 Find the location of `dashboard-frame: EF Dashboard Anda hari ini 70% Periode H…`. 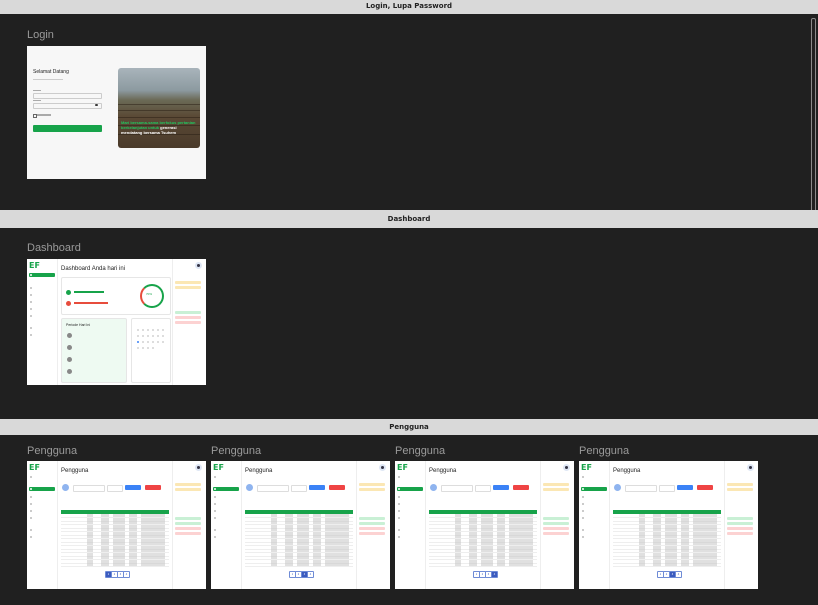

dashboard-frame: EF Dashboard Anda hari ini 70% Periode H… is located at coordinates (116, 322).